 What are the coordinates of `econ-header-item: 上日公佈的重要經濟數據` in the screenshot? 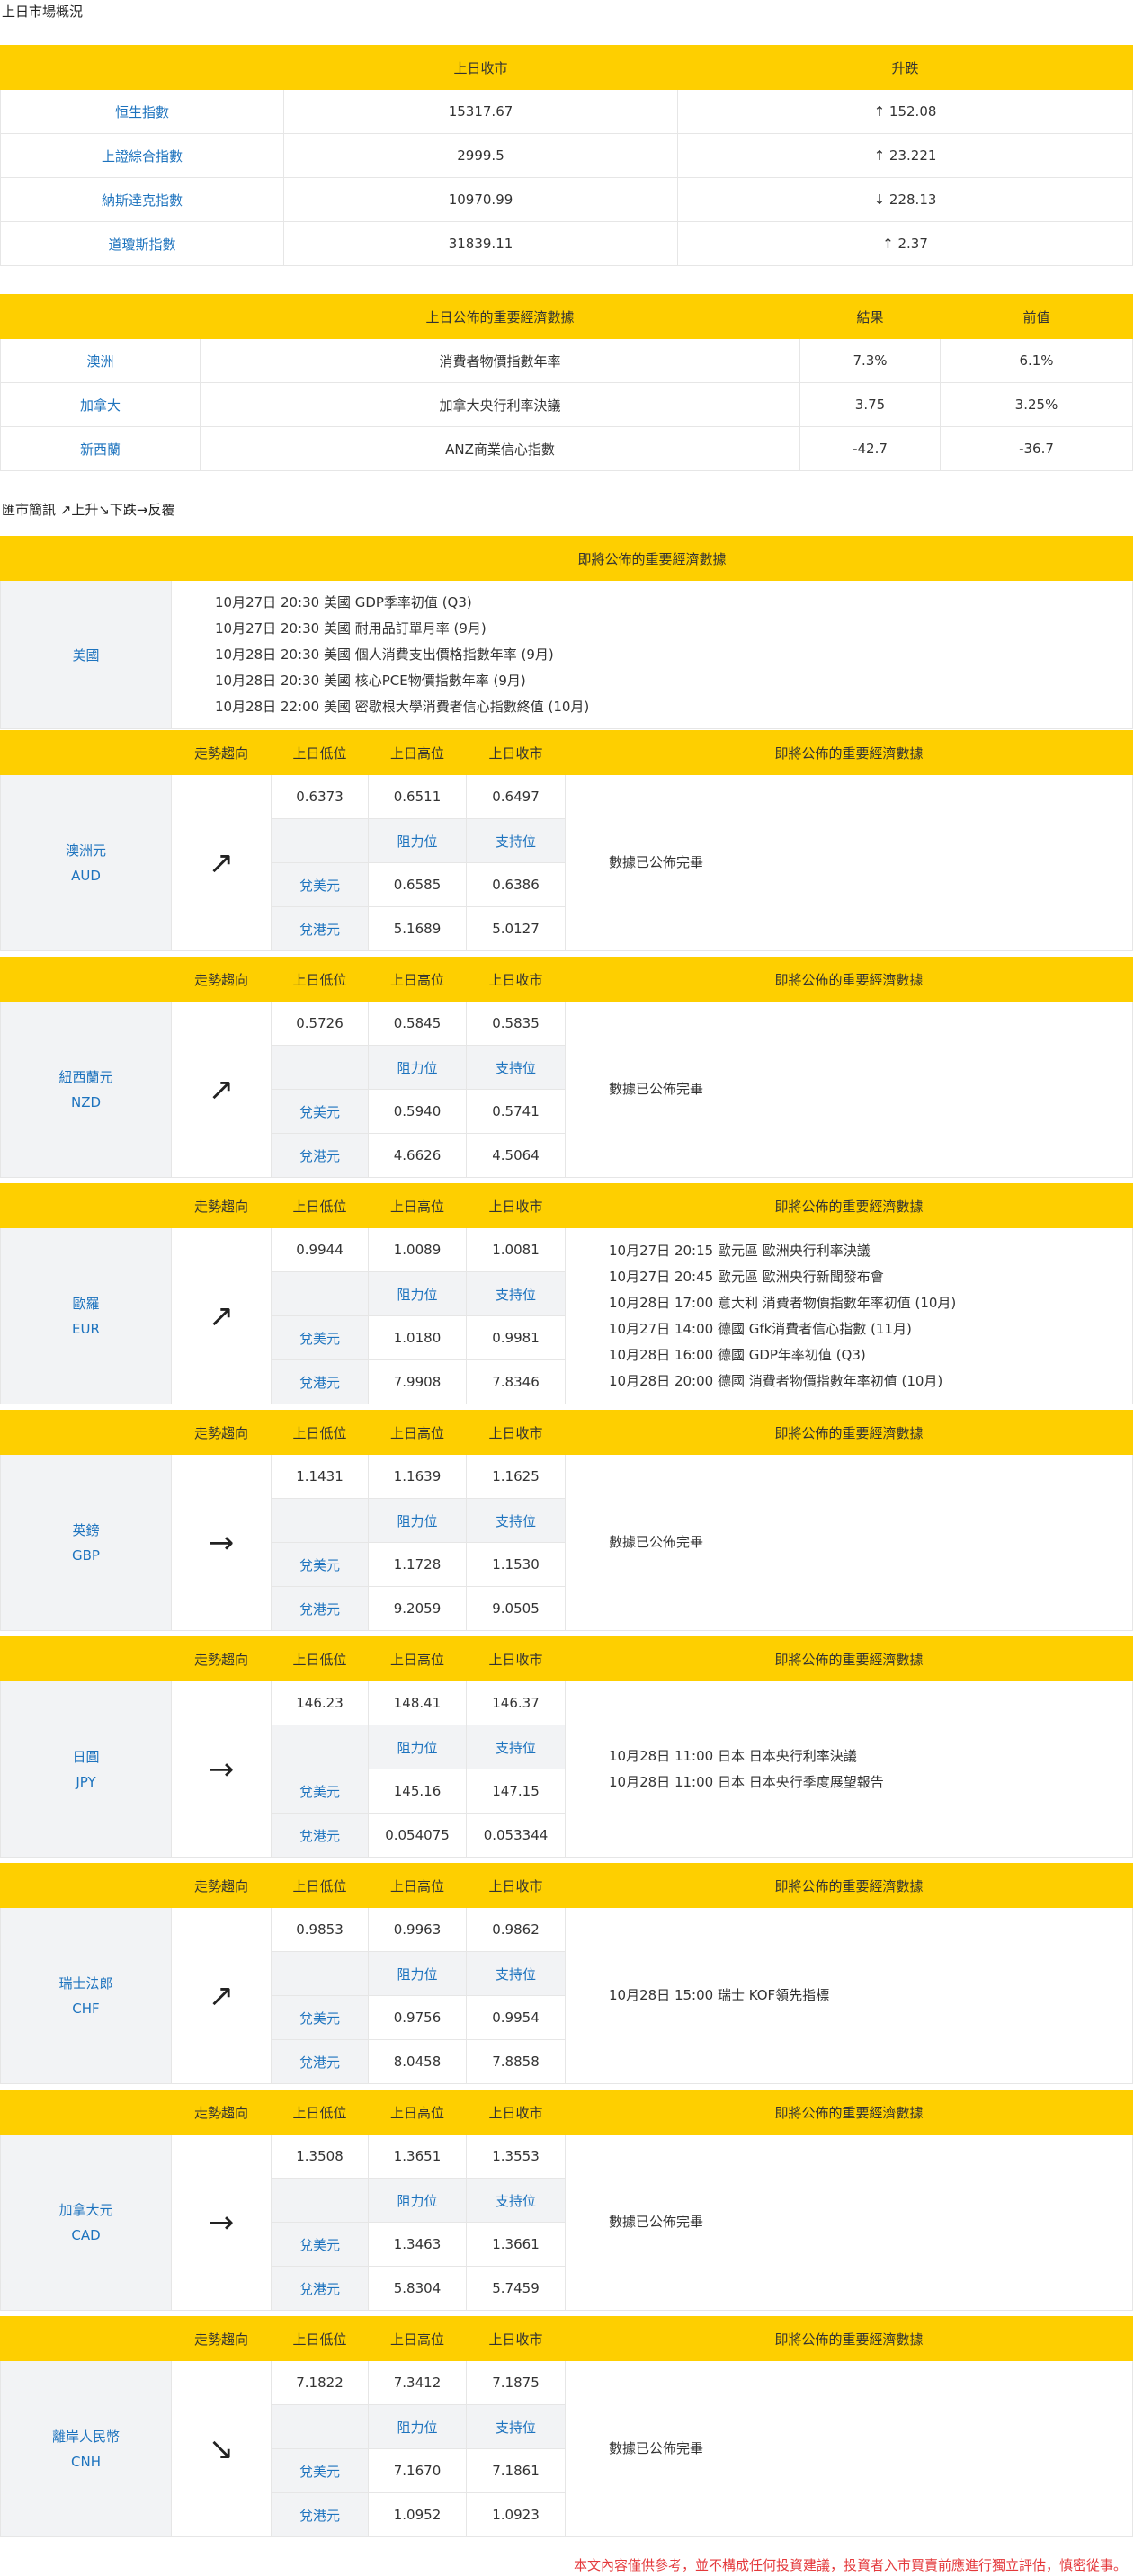 It's located at (500, 317).